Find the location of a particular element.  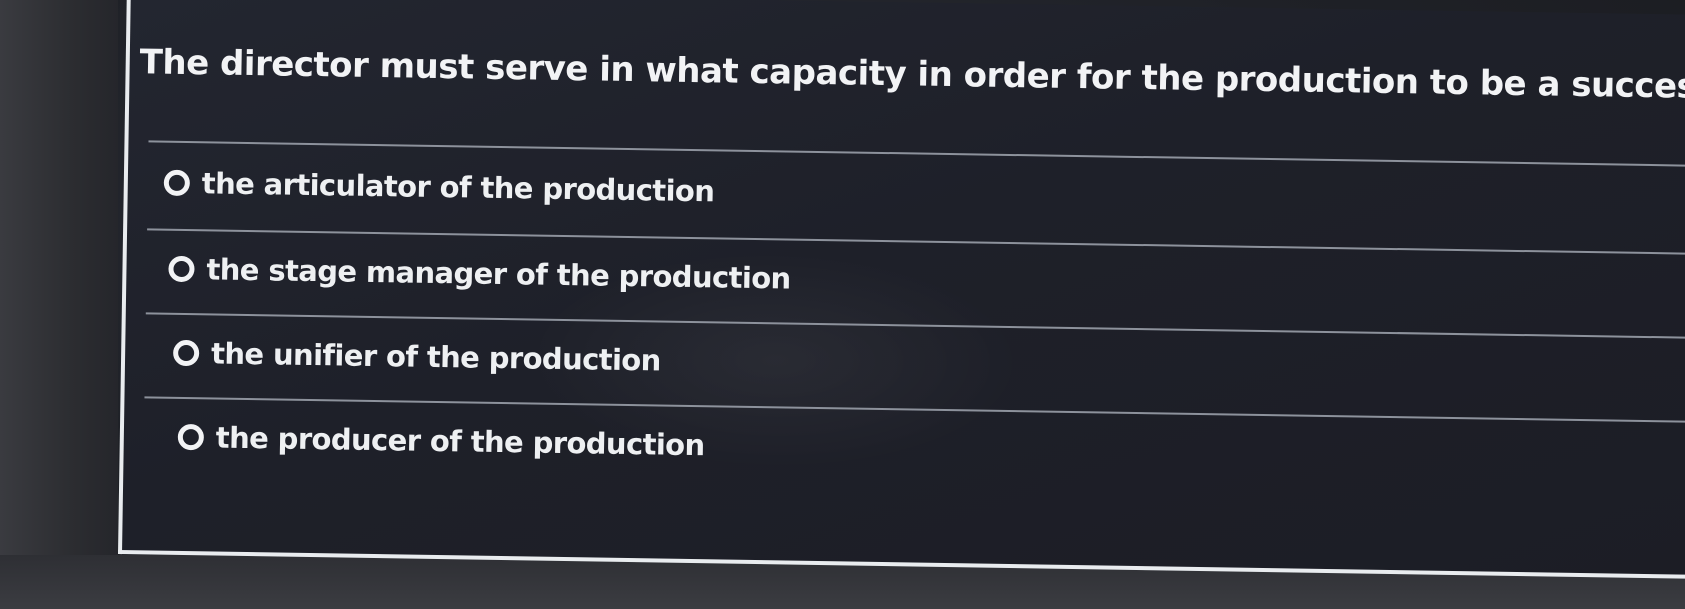

monitor-bezel-left is located at coordinates (59, 304).